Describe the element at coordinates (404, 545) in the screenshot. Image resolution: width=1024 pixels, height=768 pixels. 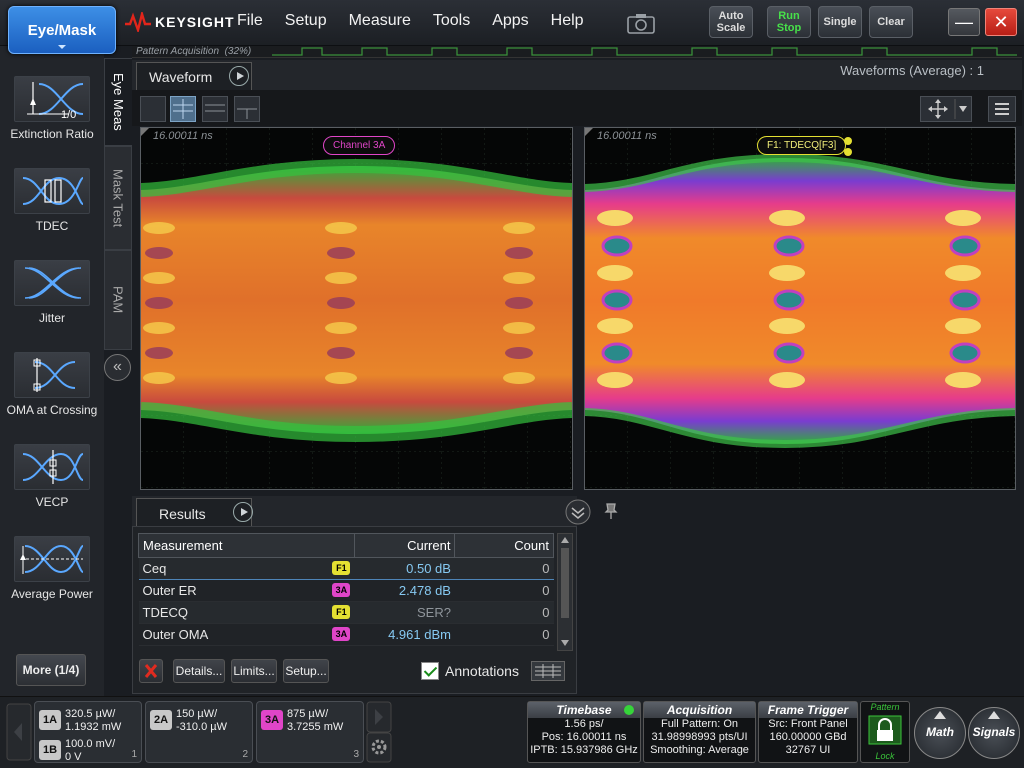
I see `col-current: Current` at that location.